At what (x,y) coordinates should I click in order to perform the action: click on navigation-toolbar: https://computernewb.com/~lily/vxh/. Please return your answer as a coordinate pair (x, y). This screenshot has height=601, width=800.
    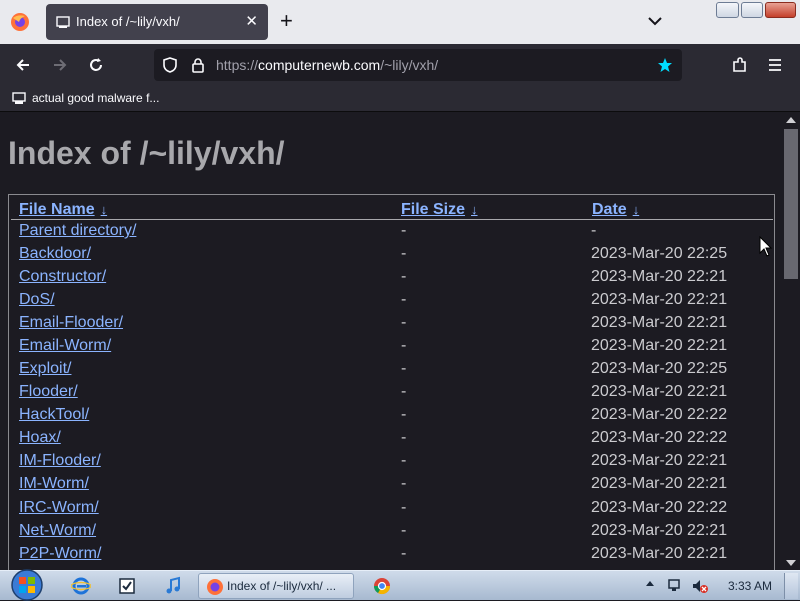
    Looking at the image, I should click on (400, 65).